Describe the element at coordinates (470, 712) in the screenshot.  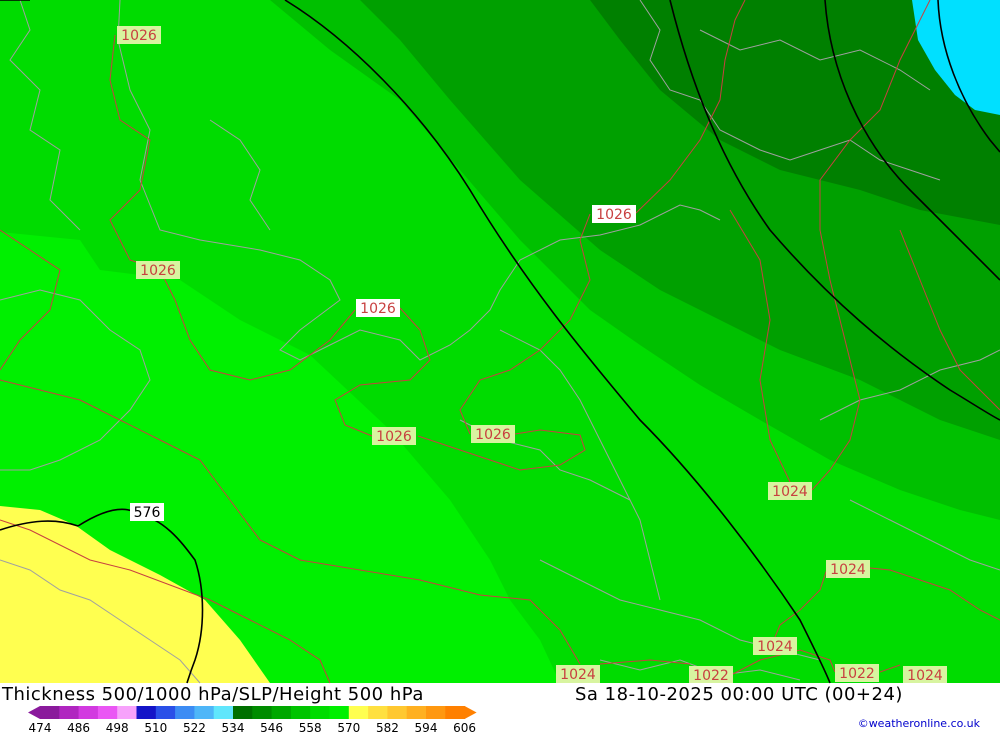
I see `legend-arrow-right` at that location.